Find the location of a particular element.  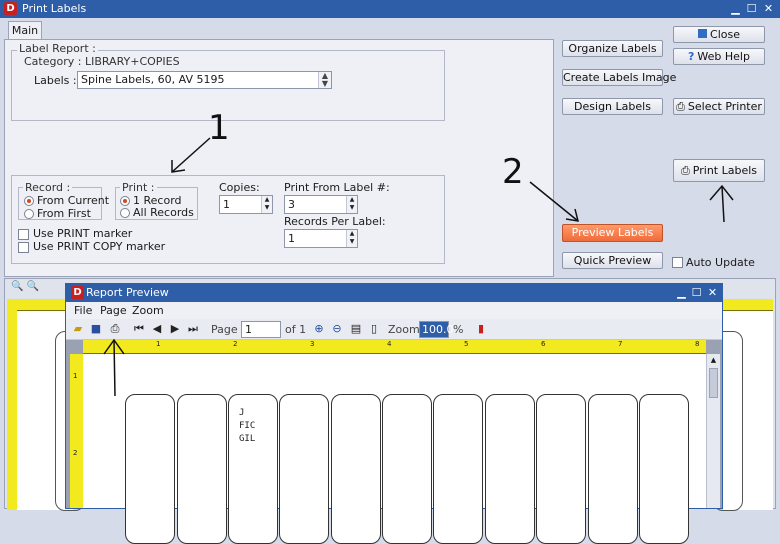

print-labels-label: Print Labels is located at coordinates (725, 170).